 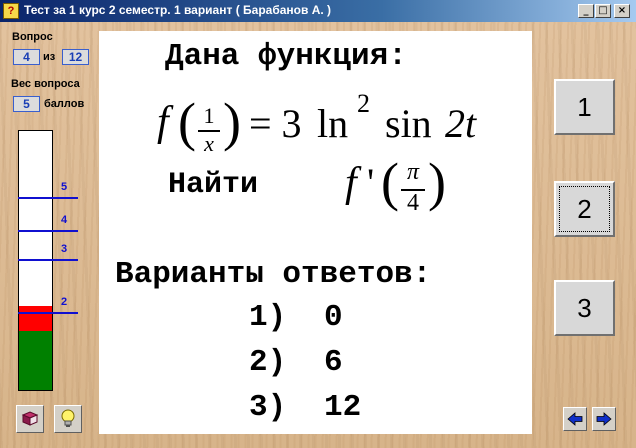 What do you see at coordinates (163, 122) in the screenshot?
I see `formula-f: f` at bounding box center [163, 122].